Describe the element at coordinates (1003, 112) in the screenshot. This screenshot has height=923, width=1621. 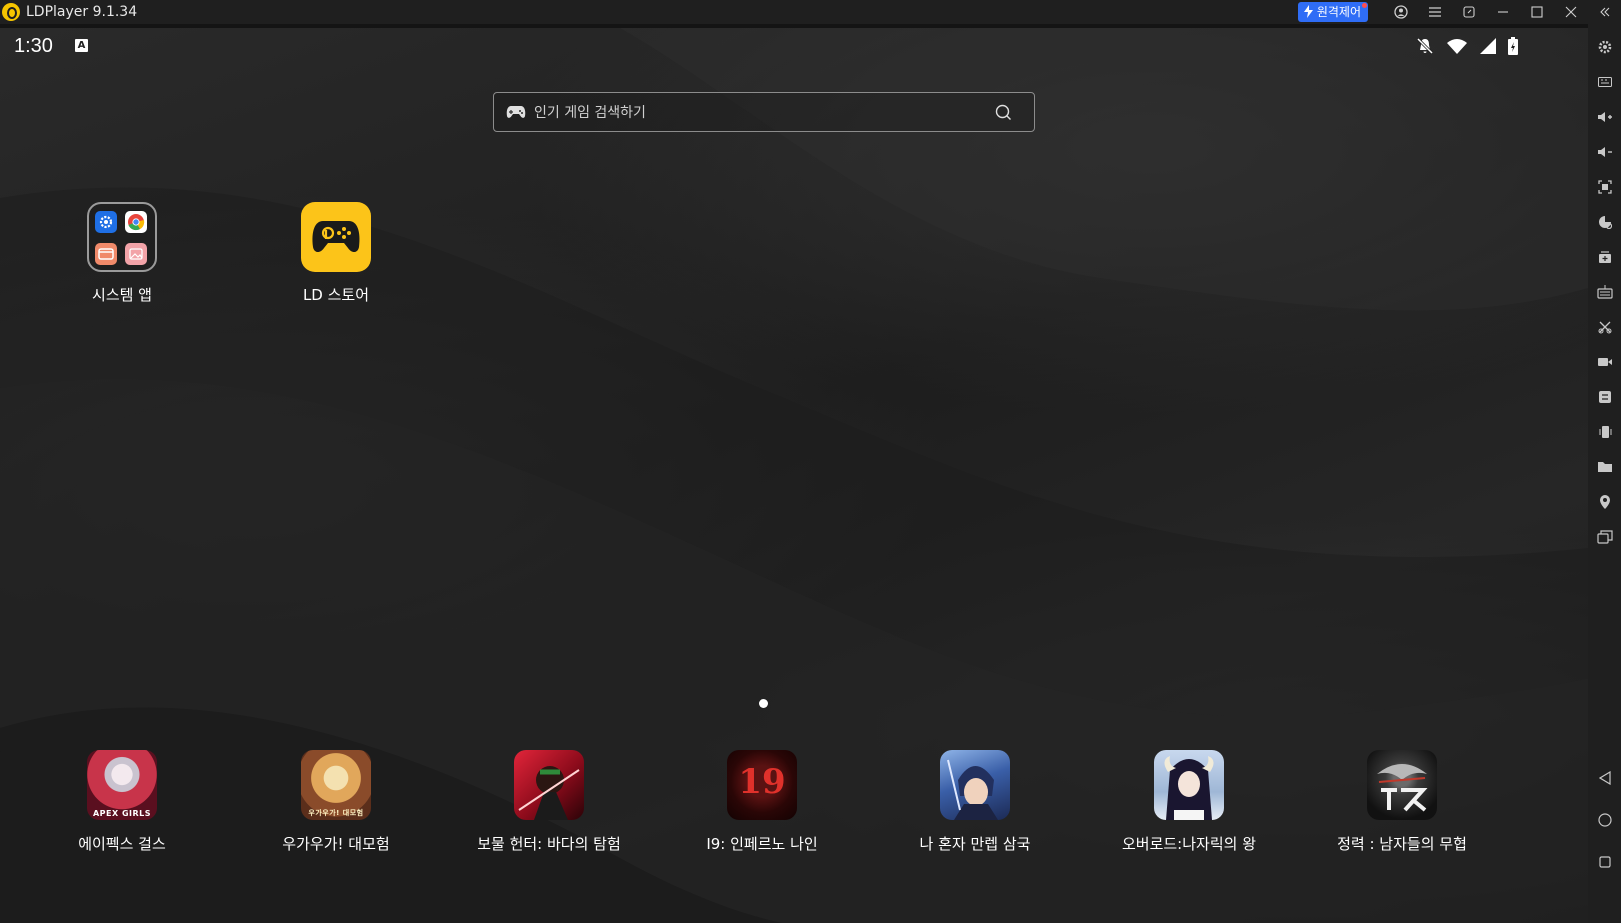
I see `search-icon` at that location.